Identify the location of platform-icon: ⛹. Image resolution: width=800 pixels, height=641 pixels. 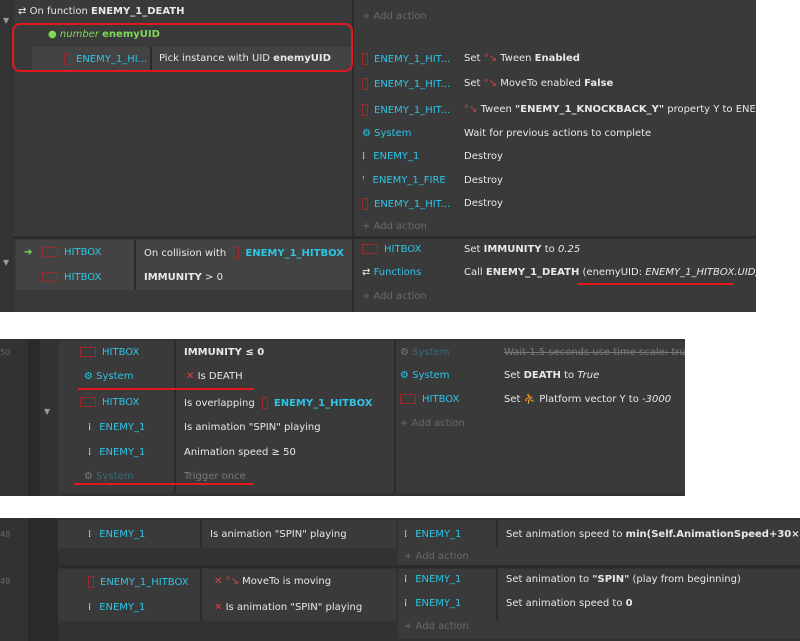
(530, 399).